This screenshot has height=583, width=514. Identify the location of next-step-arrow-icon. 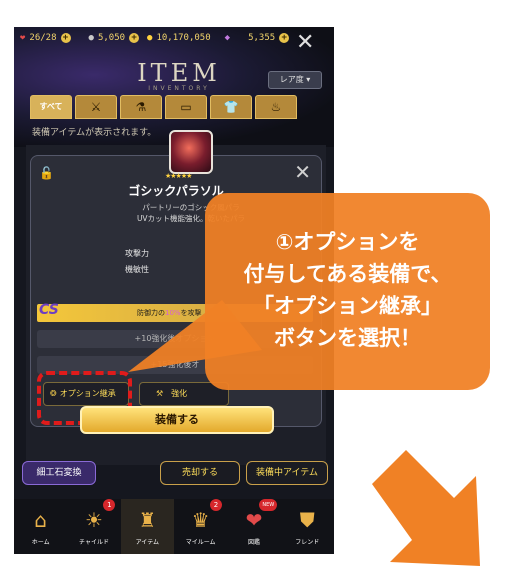
(426, 508).